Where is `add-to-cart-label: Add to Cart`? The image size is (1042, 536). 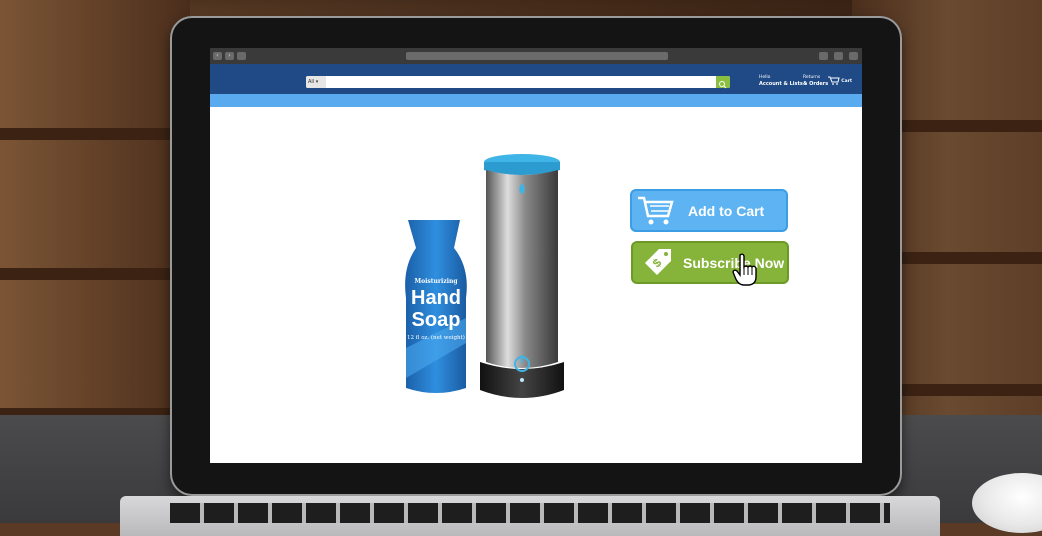
add-to-cart-label: Add to Cart is located at coordinates (726, 210).